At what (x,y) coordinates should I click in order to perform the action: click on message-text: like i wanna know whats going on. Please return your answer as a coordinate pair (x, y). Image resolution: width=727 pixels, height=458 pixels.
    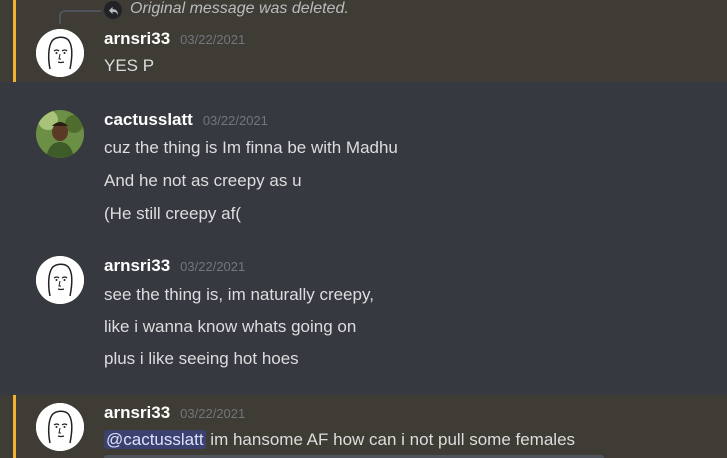
    Looking at the image, I should click on (230, 326).